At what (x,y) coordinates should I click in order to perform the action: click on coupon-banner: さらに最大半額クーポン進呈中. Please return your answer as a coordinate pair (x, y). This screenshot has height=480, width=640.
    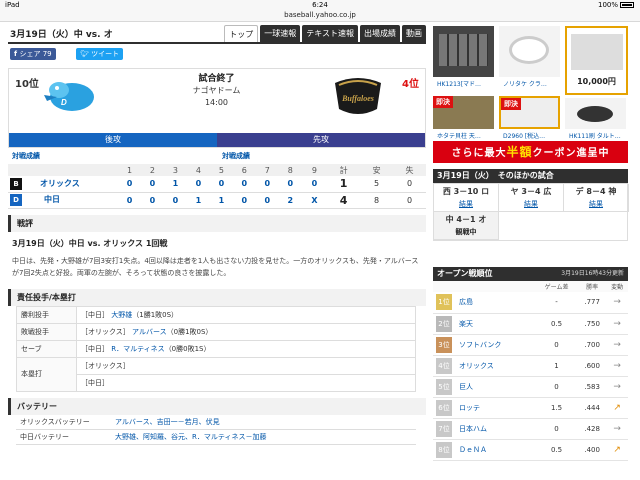
    Looking at the image, I should click on (530, 152).